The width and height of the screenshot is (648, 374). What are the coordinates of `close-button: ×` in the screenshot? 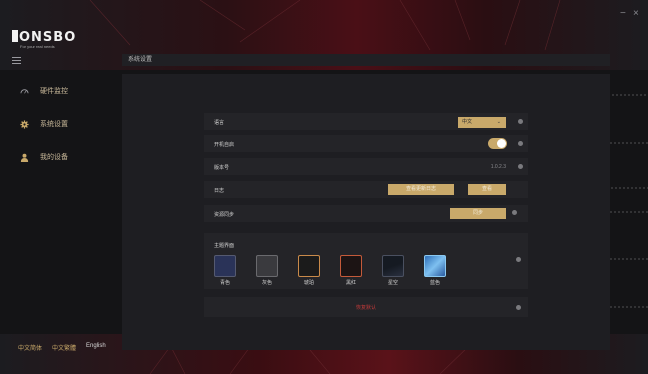 It's located at (636, 13).